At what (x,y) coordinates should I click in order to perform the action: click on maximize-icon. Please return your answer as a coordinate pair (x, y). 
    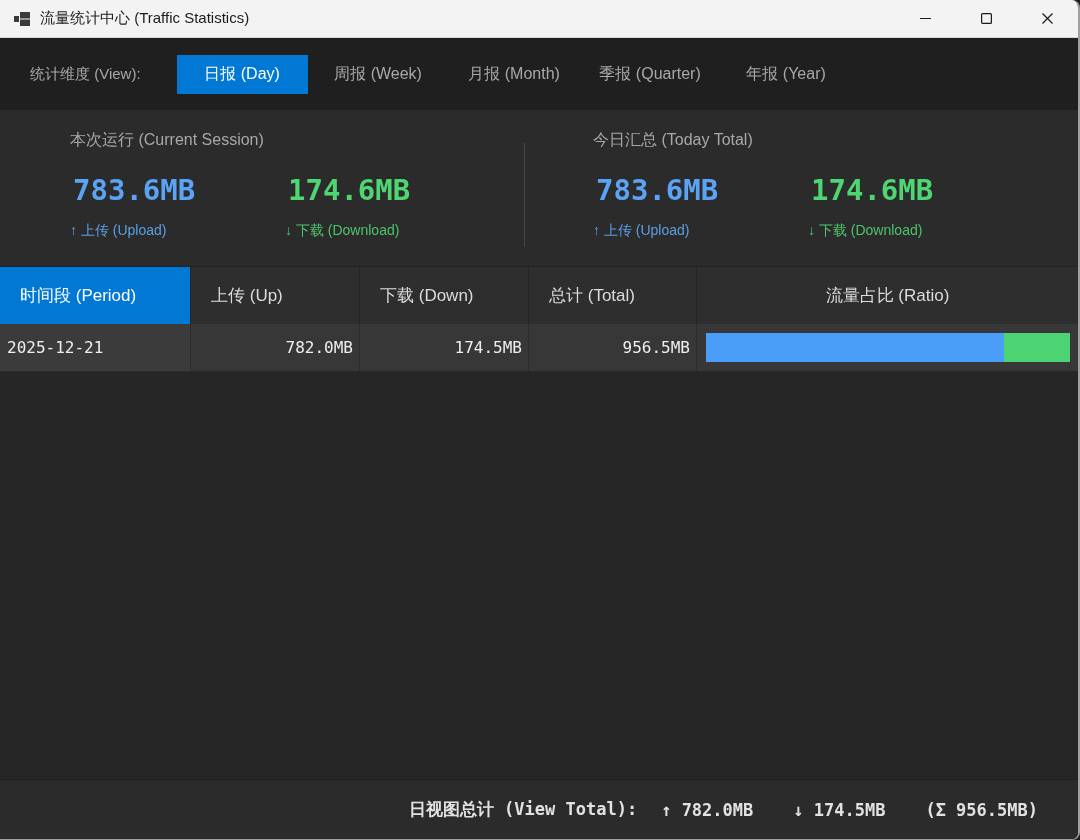
    Looking at the image, I should click on (986, 18).